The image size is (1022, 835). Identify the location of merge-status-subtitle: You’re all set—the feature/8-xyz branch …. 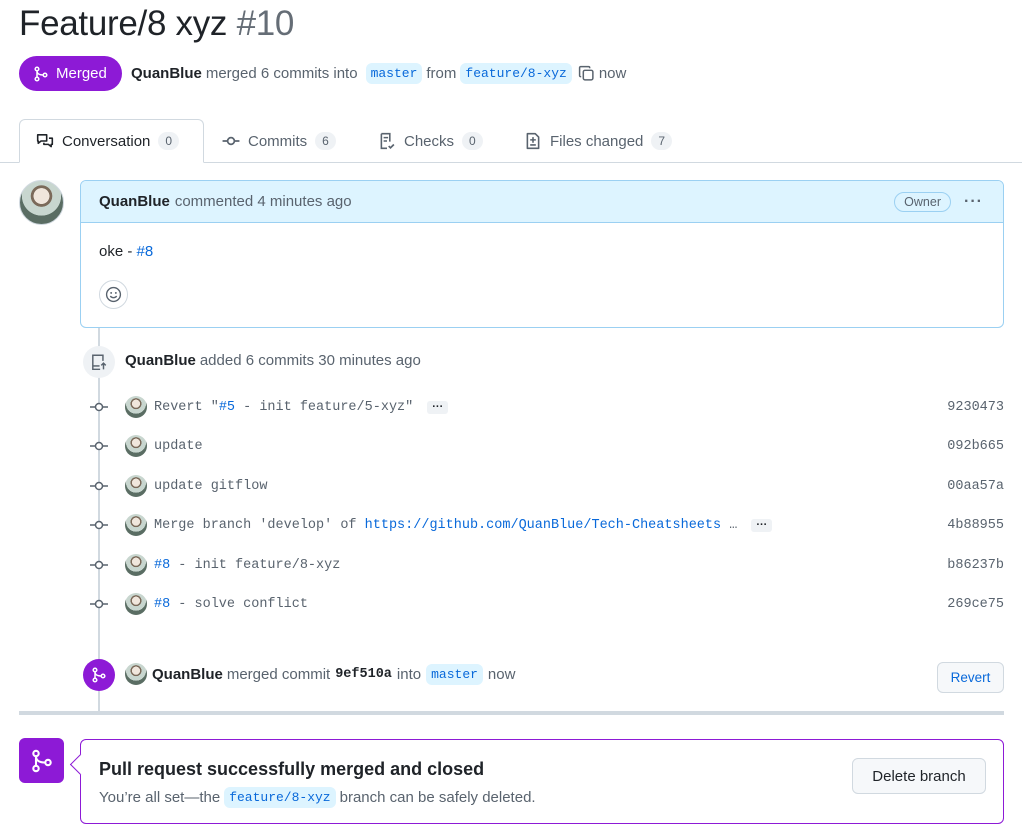
(317, 797).